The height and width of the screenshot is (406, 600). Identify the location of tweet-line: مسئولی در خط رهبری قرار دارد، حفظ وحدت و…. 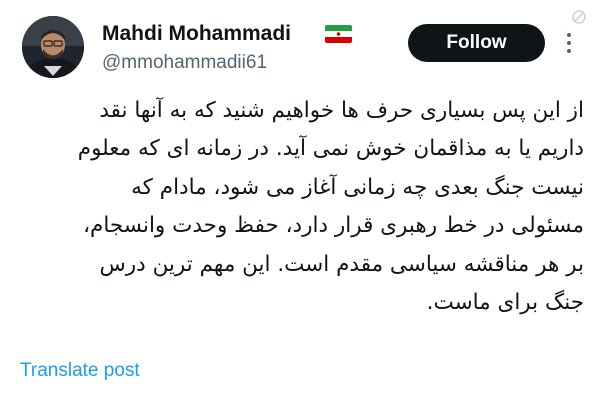
(333, 226).